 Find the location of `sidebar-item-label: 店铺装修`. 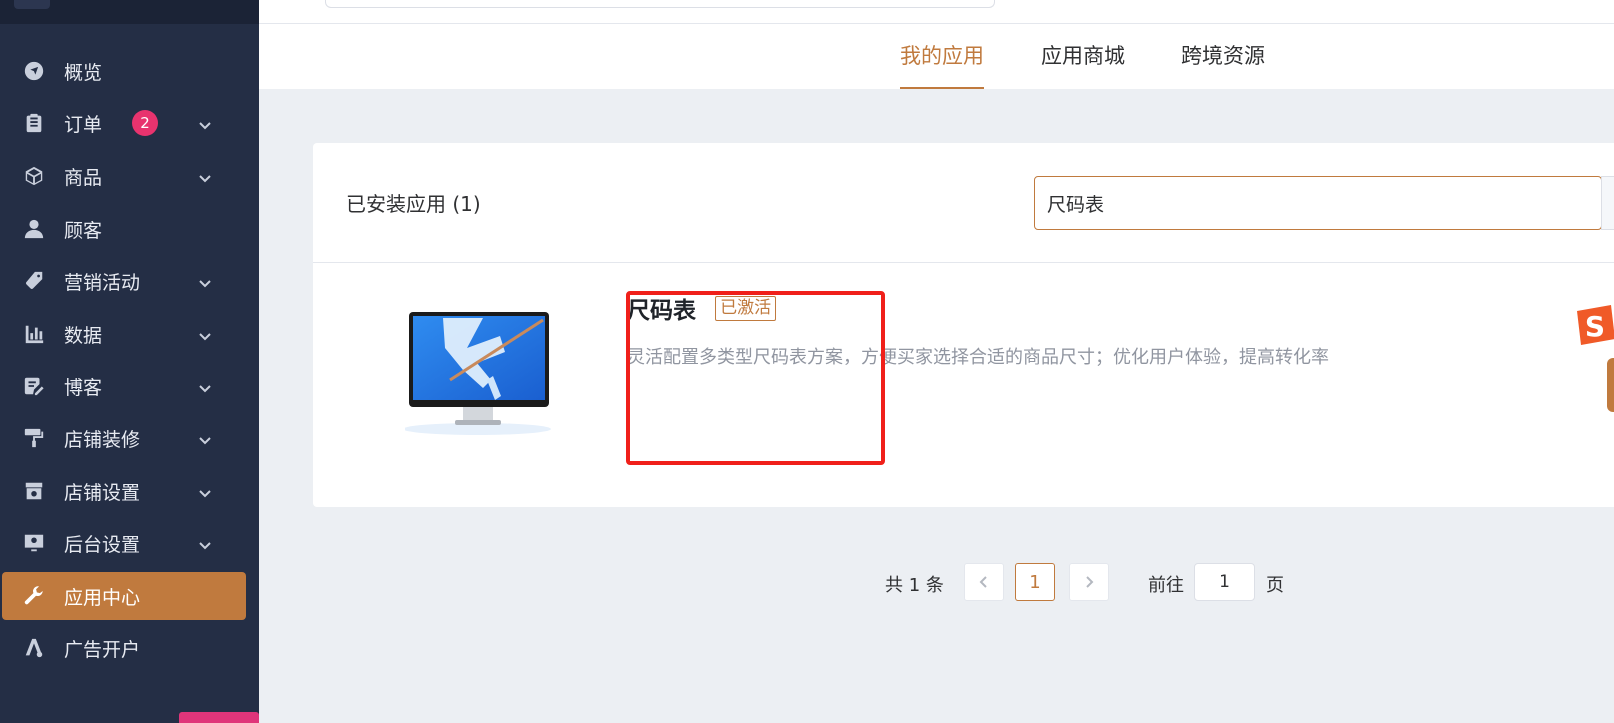

sidebar-item-label: 店铺装修 is located at coordinates (102, 439).